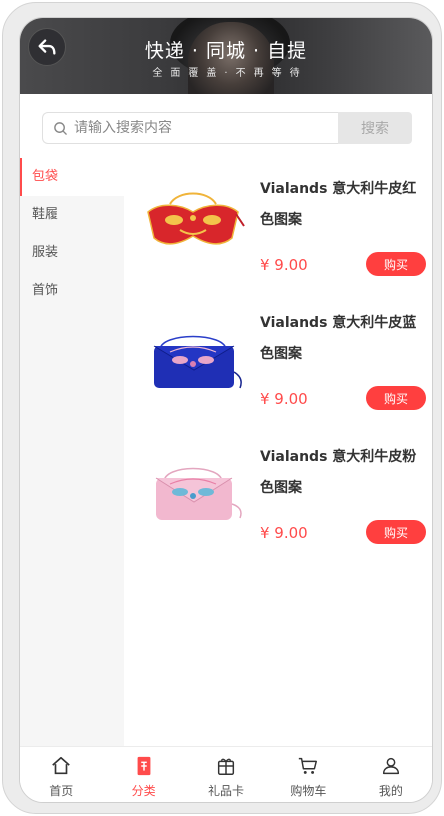 The width and height of the screenshot is (444, 816). Describe the element at coordinates (61, 765) in the screenshot. I see `home-icon` at that location.